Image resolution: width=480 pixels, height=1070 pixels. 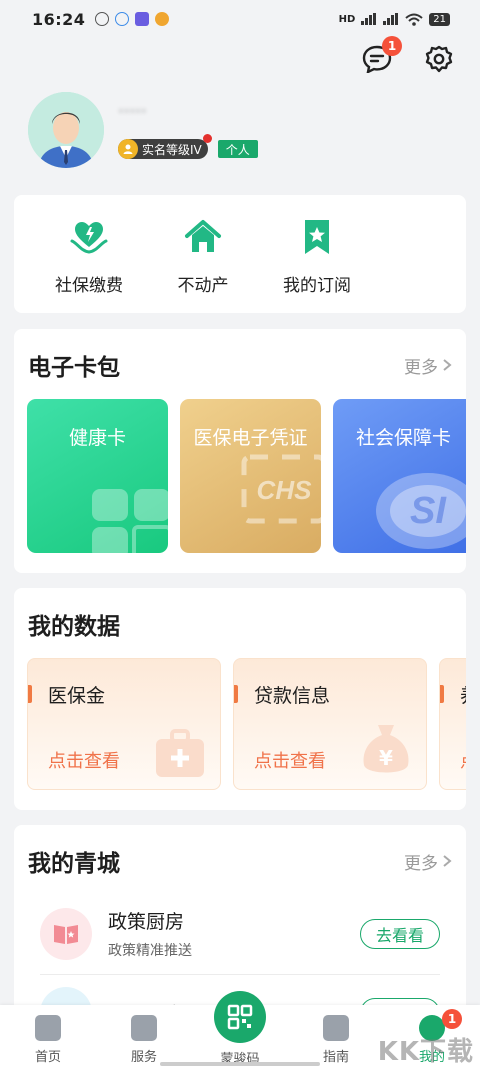 I want to click on services-bookmark-icon, so click(x=144, y=1028).